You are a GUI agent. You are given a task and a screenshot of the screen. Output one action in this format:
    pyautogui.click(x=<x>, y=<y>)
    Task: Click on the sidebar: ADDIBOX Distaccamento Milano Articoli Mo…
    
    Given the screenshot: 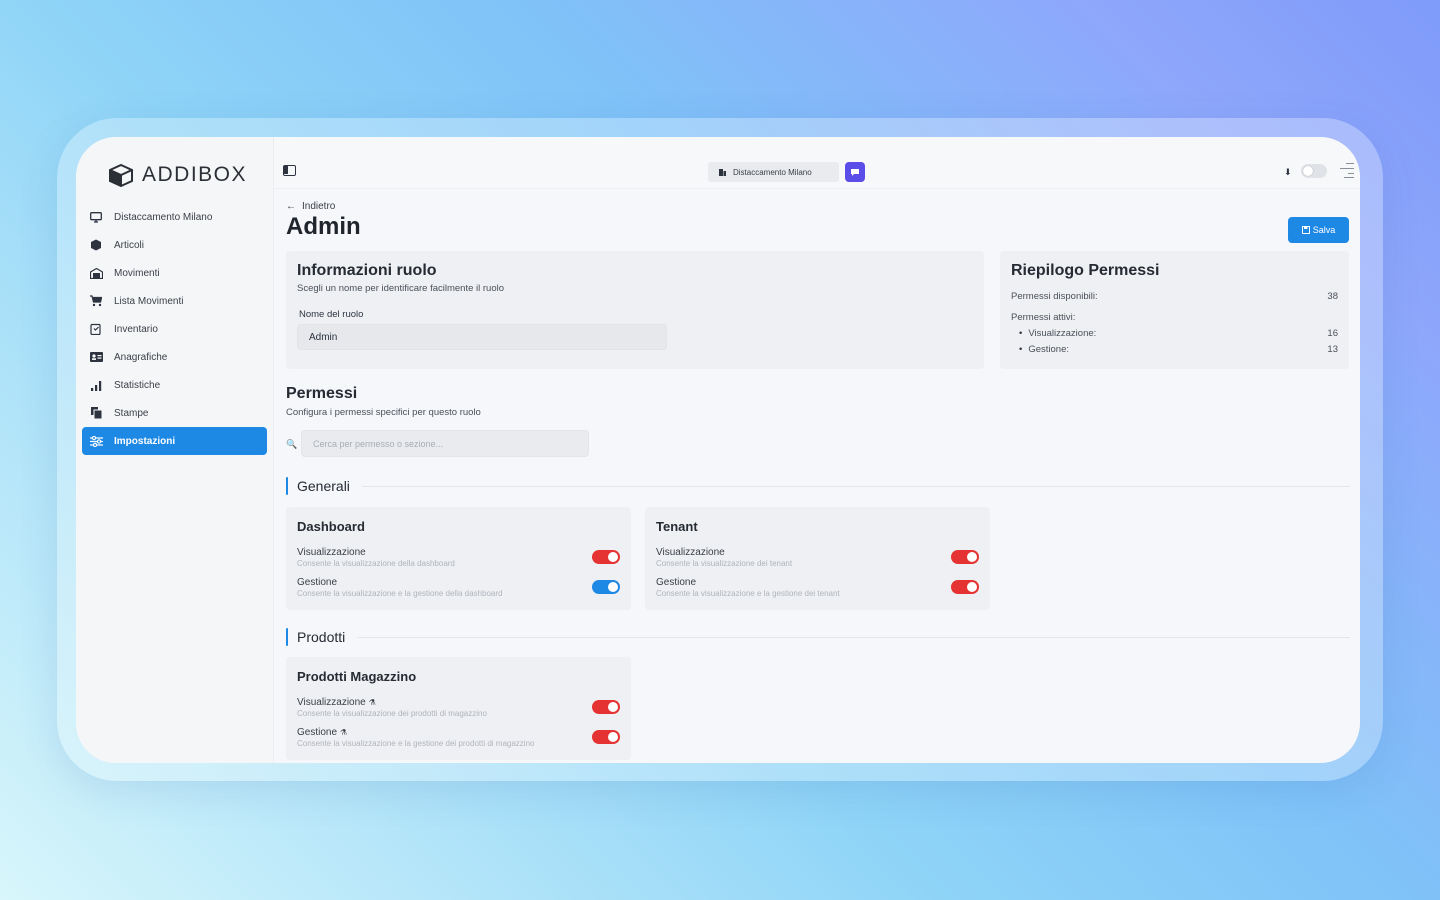 What is the action you would take?
    pyautogui.click(x=175, y=450)
    